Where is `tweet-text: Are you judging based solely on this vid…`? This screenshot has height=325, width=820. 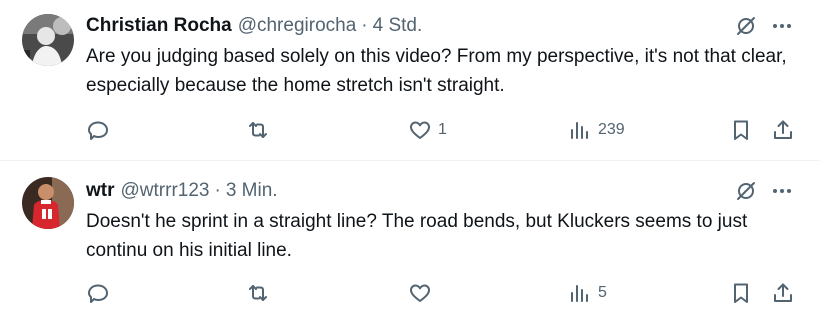
tweet-text: Are you judging based solely on this vid… is located at coordinates (436, 71).